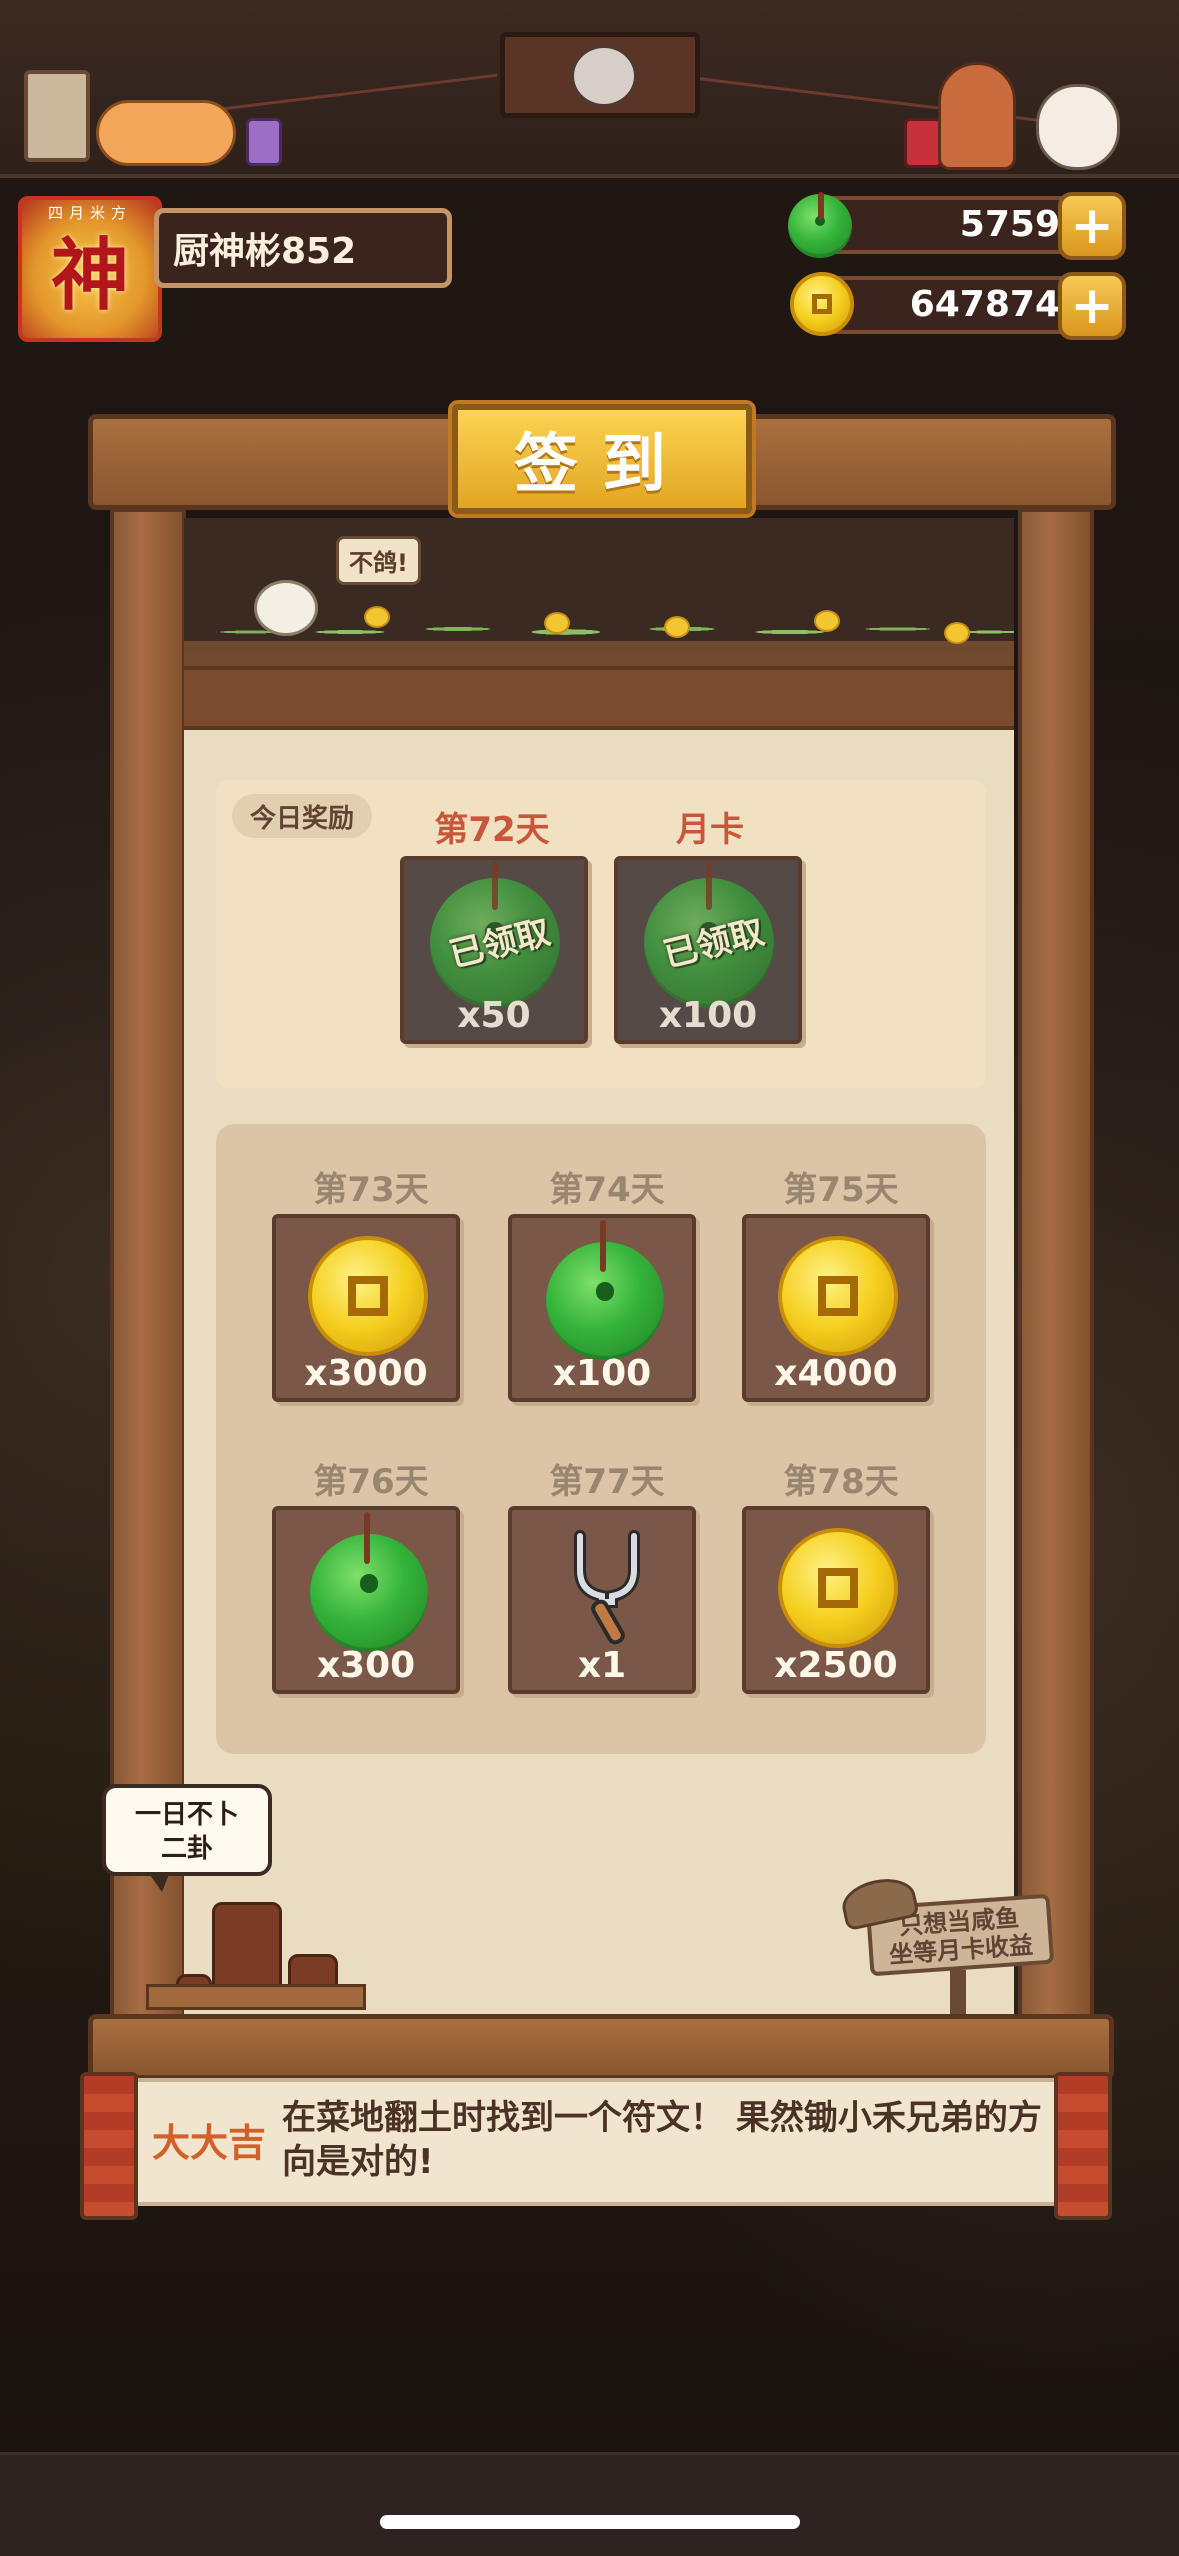 The image size is (1179, 2556). Describe the element at coordinates (601, 2047) in the screenshot. I see `bottom-beam` at that location.